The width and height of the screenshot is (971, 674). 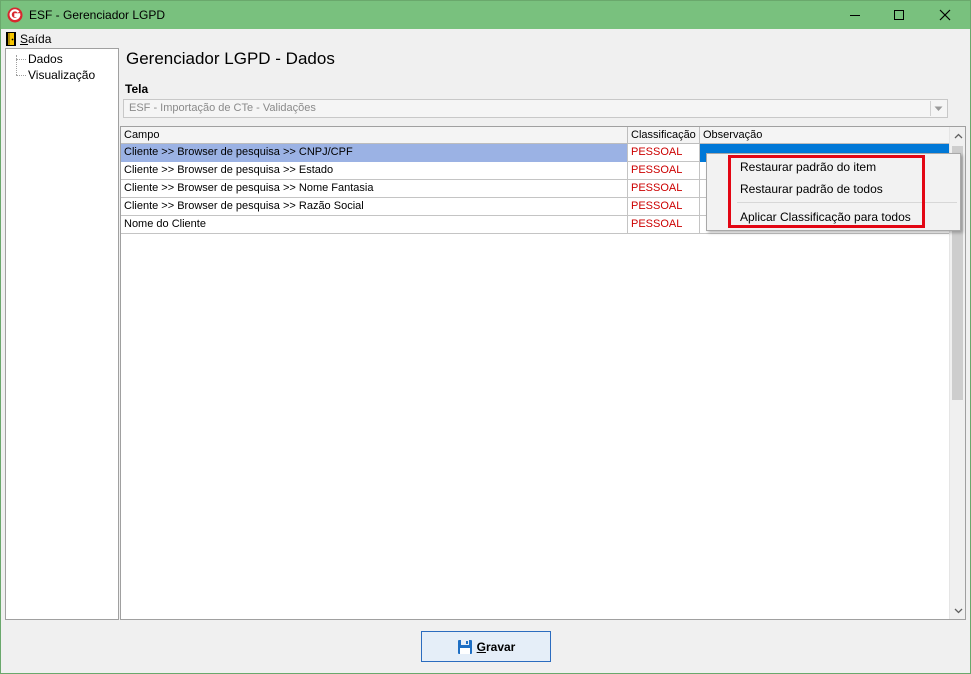 I want to click on app-logo-icon, so click(x=15, y=15).